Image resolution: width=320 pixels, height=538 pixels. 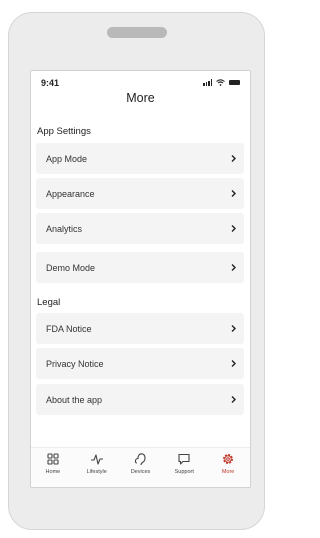 I want to click on tab-label: Support, so click(x=184, y=472).